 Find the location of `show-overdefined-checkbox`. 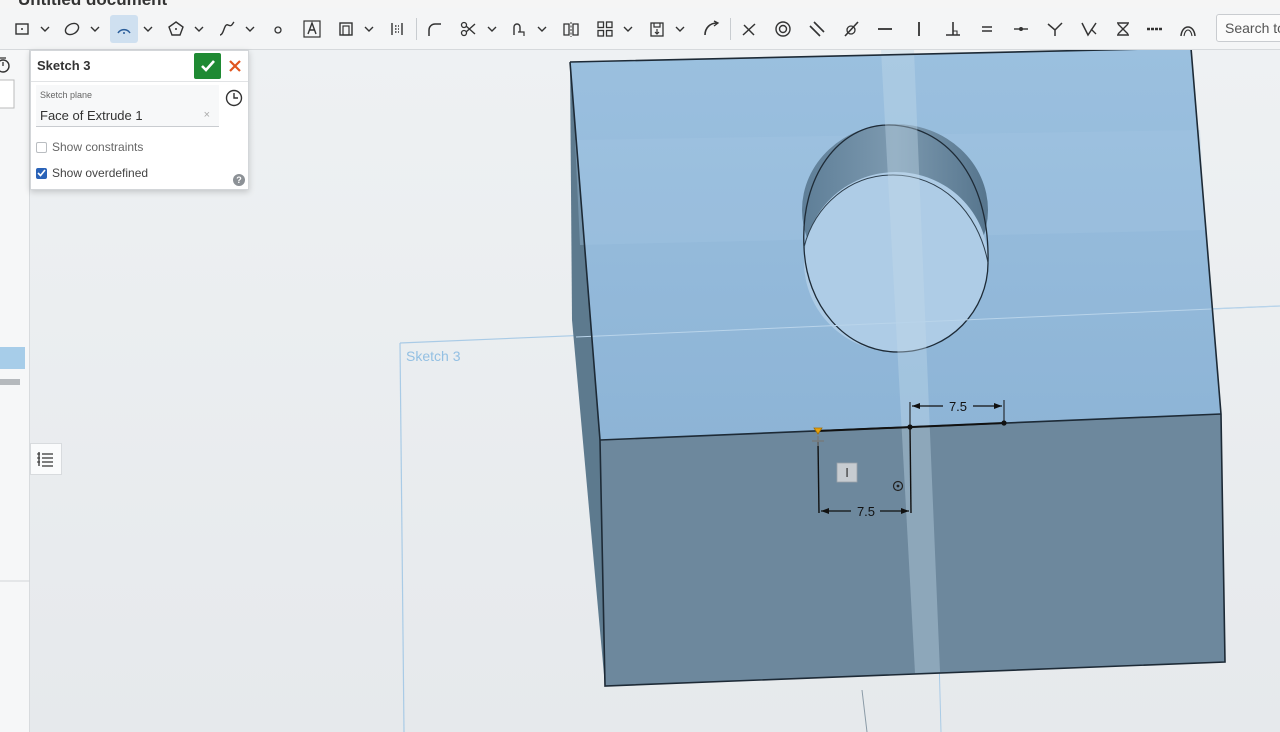

show-overdefined-checkbox is located at coordinates (41, 173).